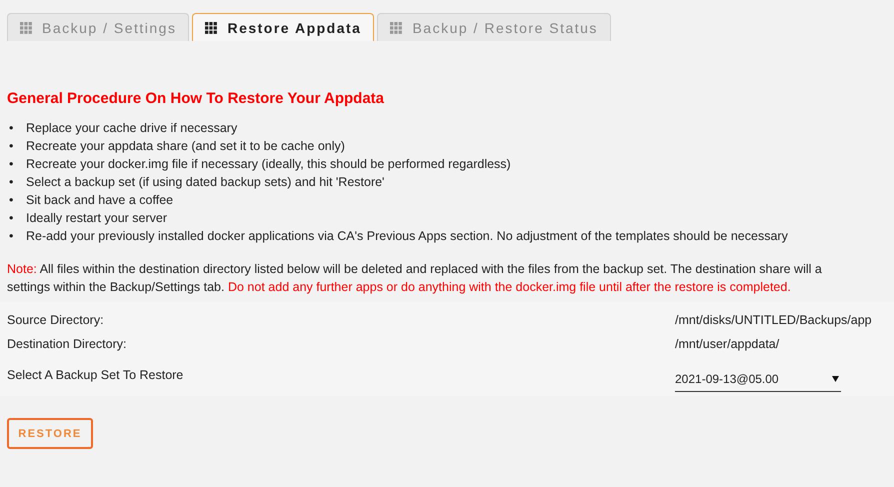 The height and width of the screenshot is (487, 894). What do you see at coordinates (196, 98) in the screenshot?
I see `section-heading: General Procedure On How To Restore Your Appdata` at bounding box center [196, 98].